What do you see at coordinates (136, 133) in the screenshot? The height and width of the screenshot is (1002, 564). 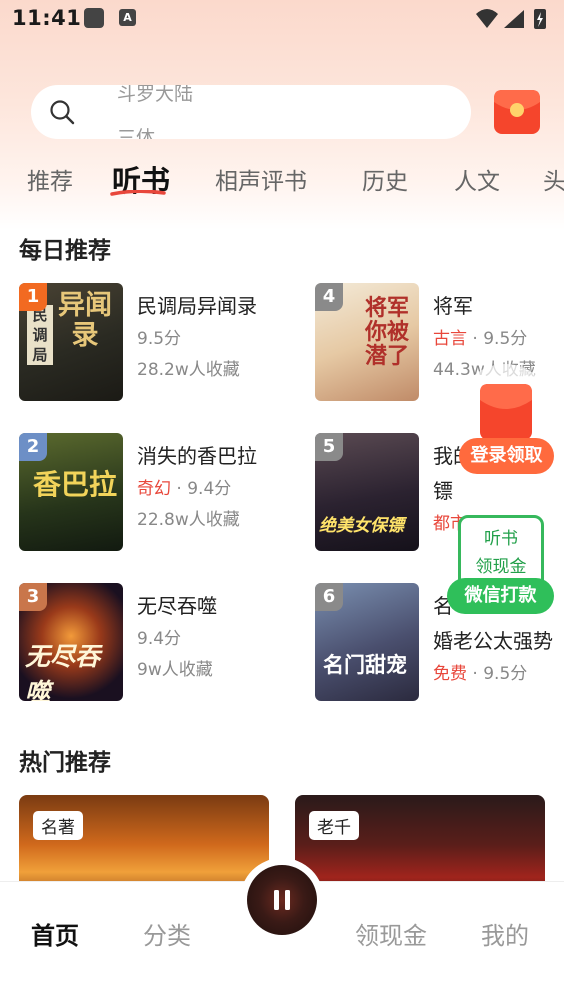 I see `search-suggestion-2: 三体` at bounding box center [136, 133].